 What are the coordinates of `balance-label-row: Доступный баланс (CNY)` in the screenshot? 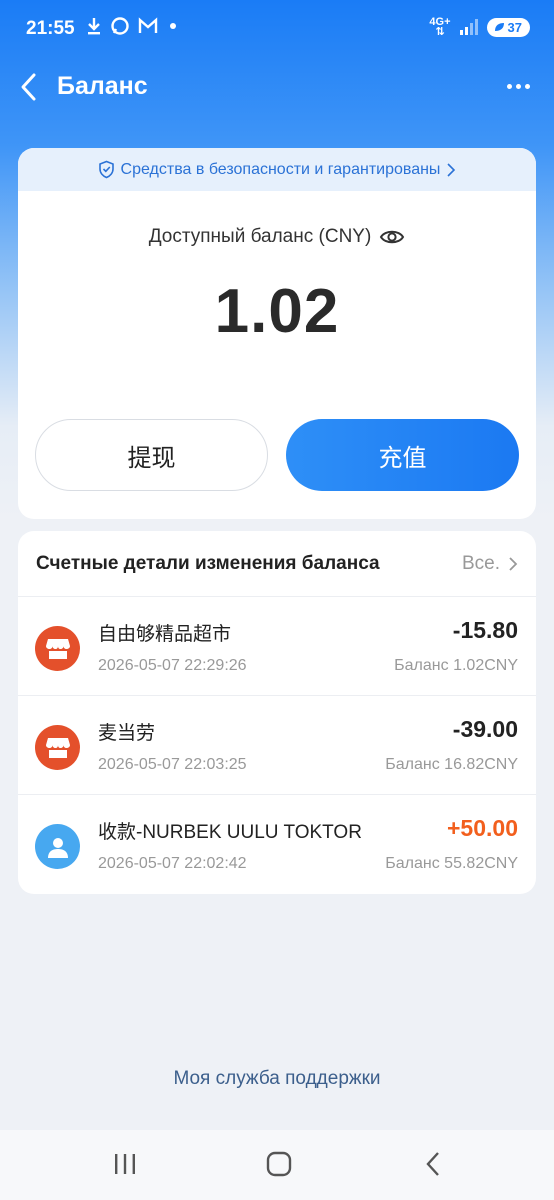 It's located at (277, 237).